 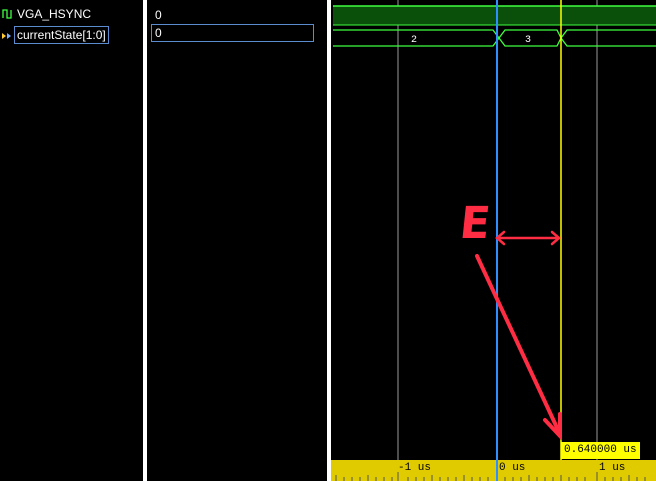 What do you see at coordinates (8, 14) in the screenshot?
I see `wire-signal-icon` at bounding box center [8, 14].